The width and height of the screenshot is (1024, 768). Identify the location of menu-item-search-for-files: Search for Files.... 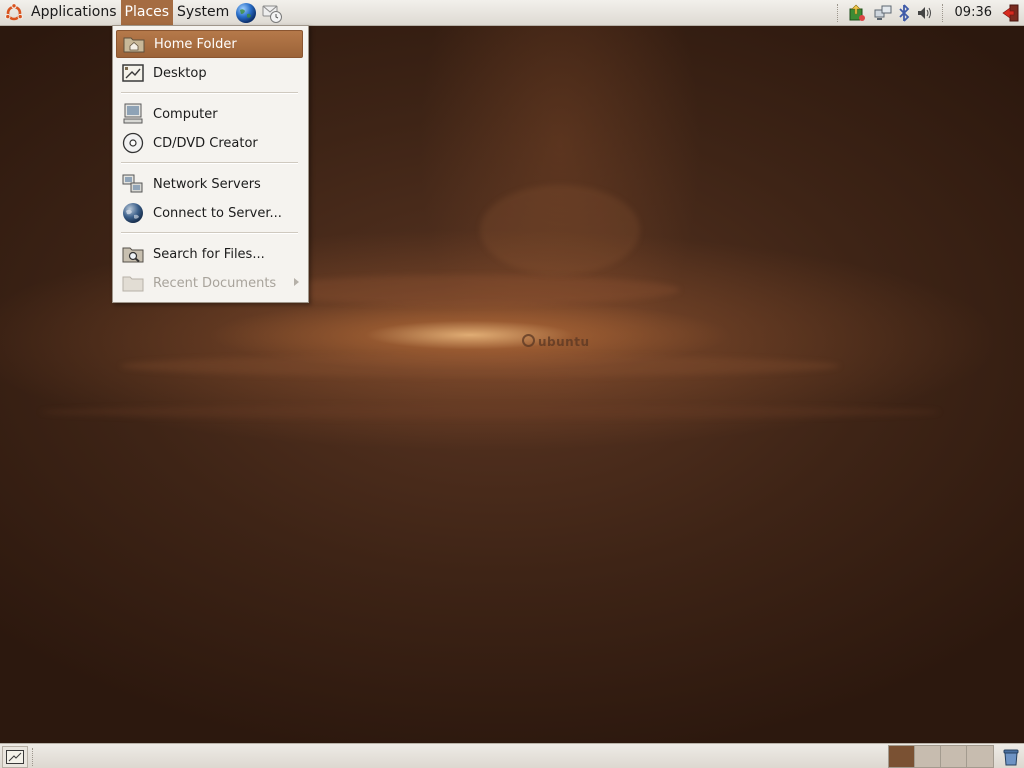
(209, 254).